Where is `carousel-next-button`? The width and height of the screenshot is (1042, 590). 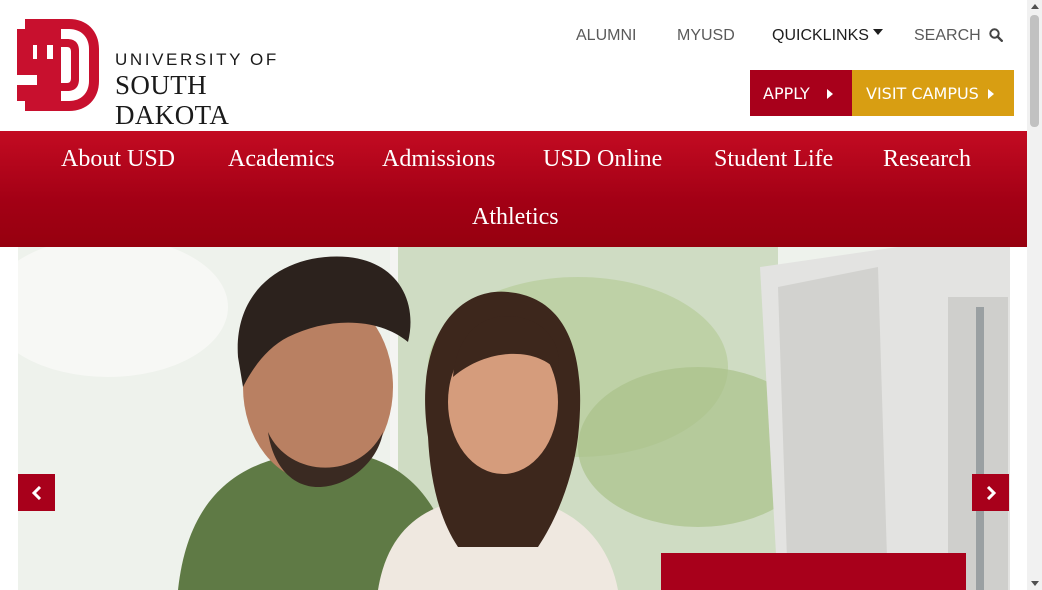 carousel-next-button is located at coordinates (990, 492).